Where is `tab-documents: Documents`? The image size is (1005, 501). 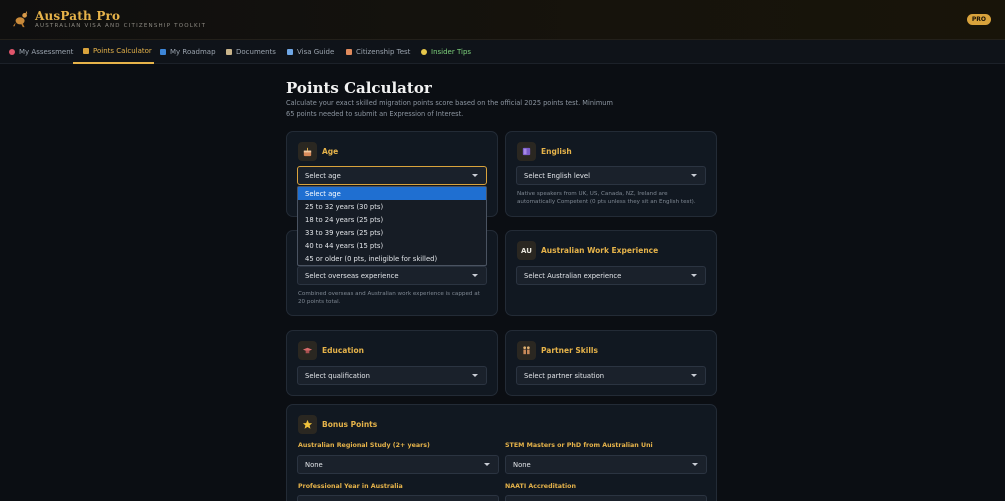 tab-documents: Documents is located at coordinates (251, 52).